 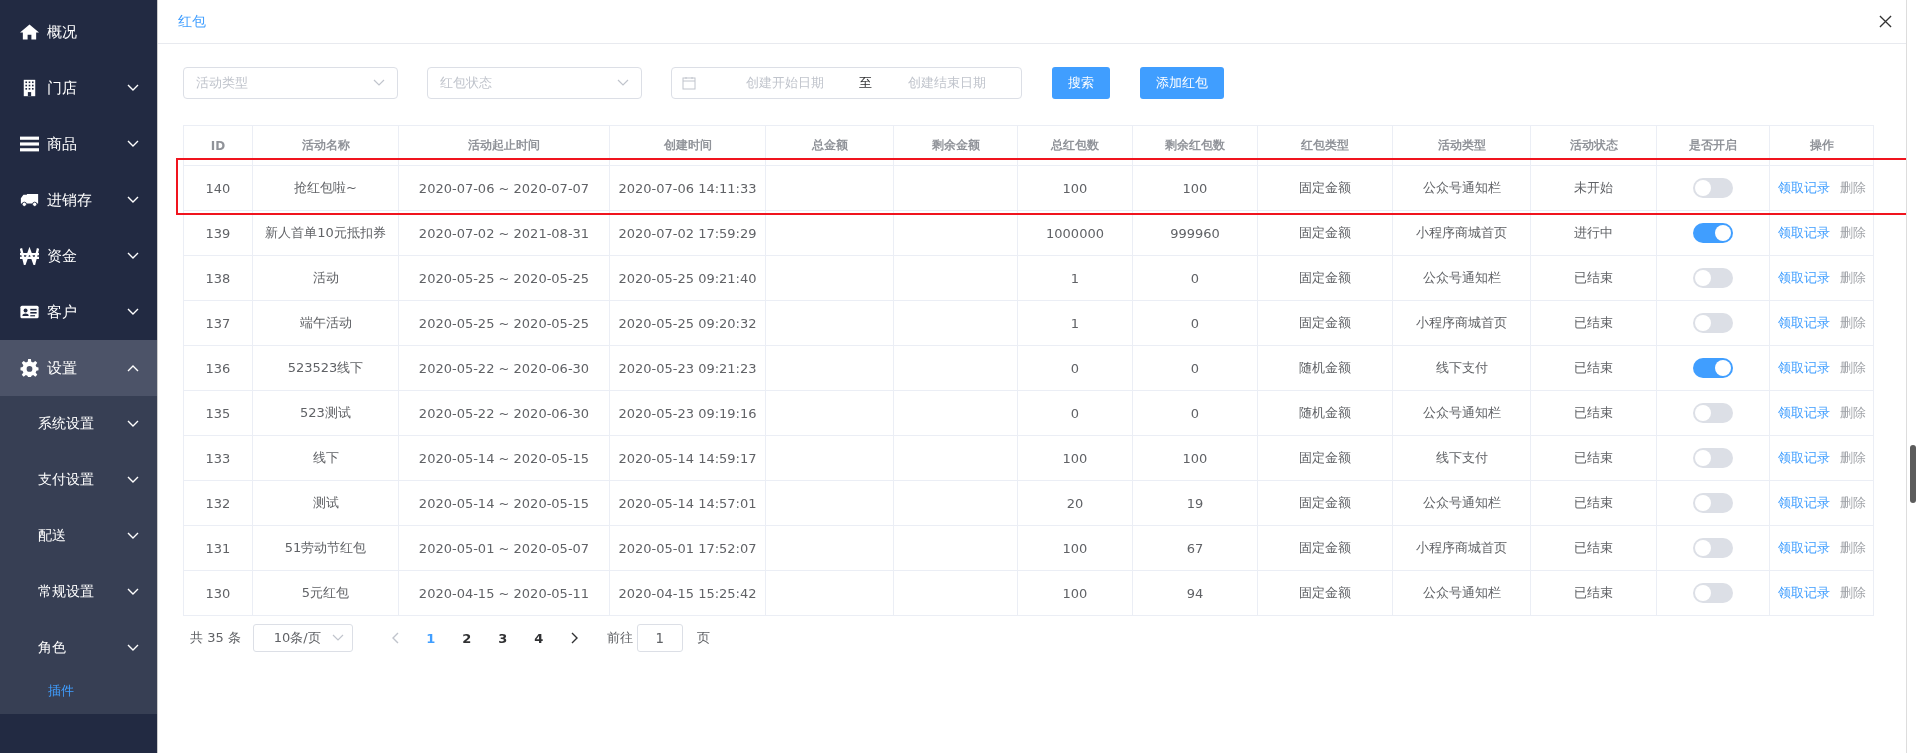 I want to click on table-cell: 100, so click(x=1195, y=188).